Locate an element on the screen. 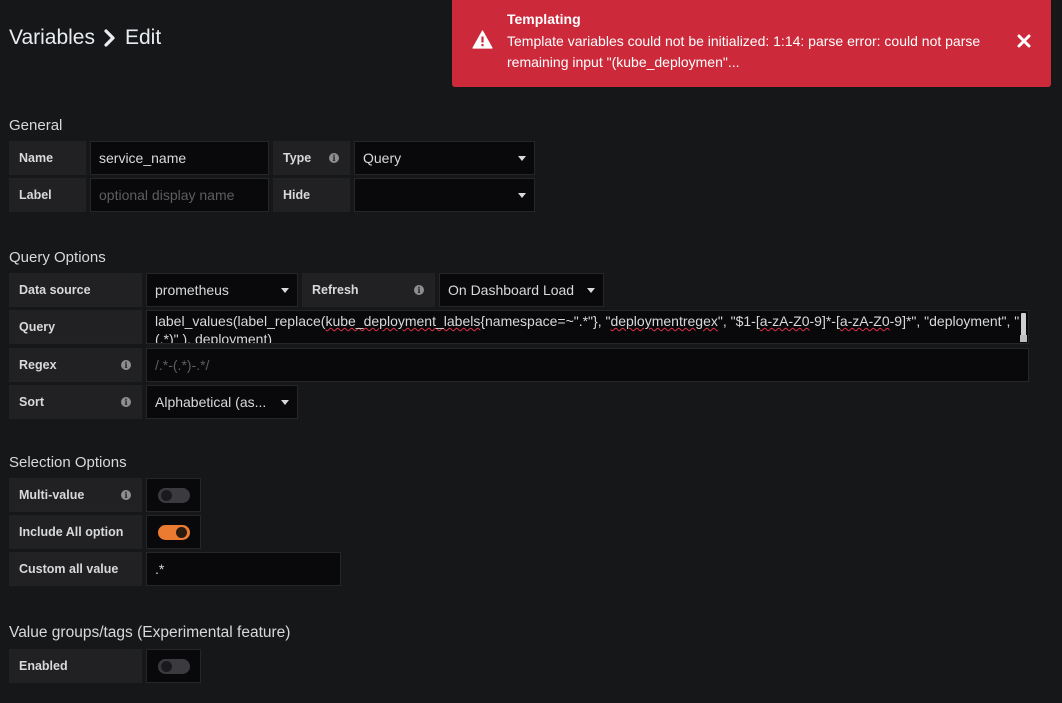 The width and height of the screenshot is (1062, 703). datasource-select: prometheus is located at coordinates (222, 290).